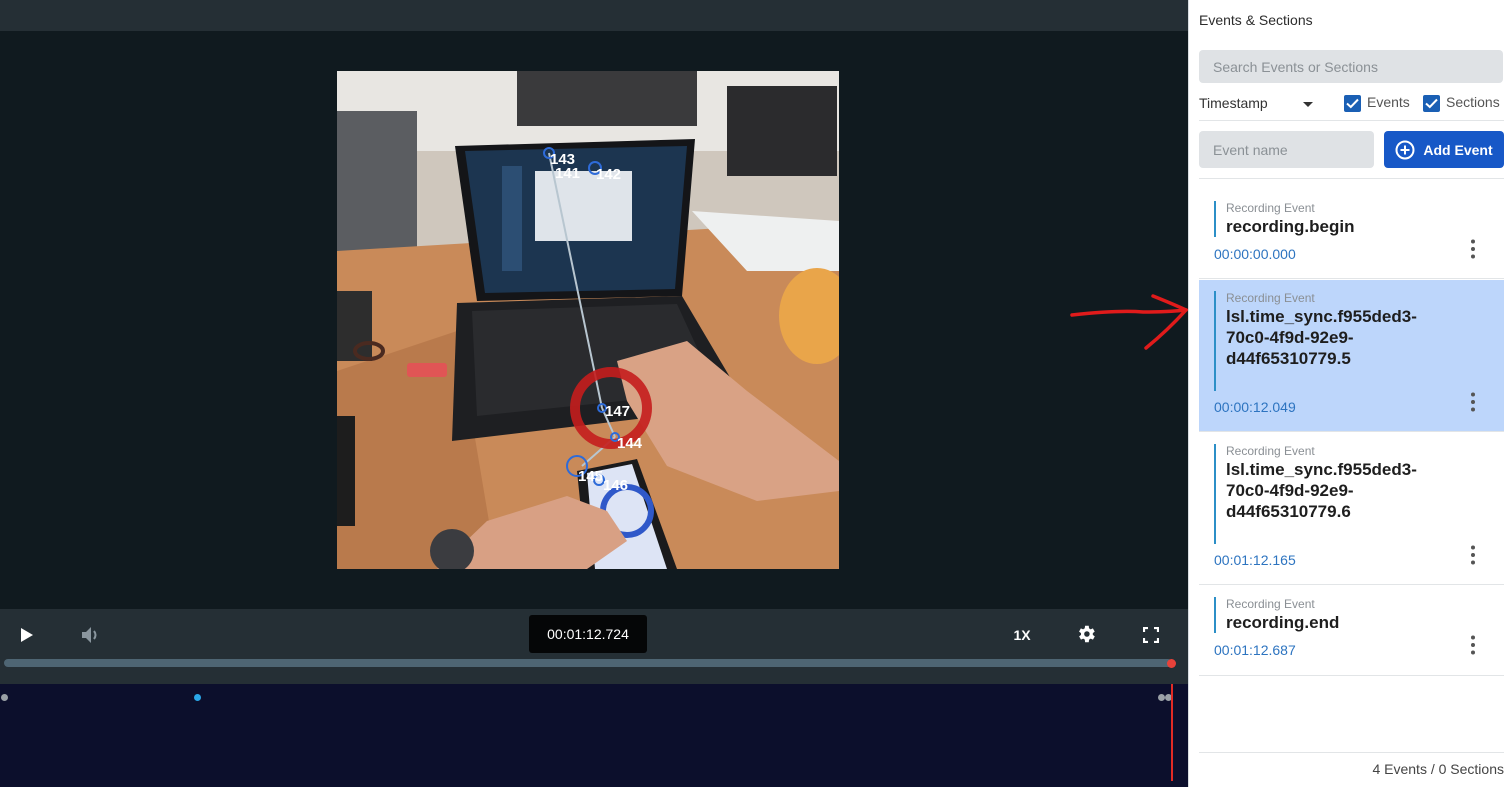  I want to click on fullscreen-icon, so click(1151, 635).